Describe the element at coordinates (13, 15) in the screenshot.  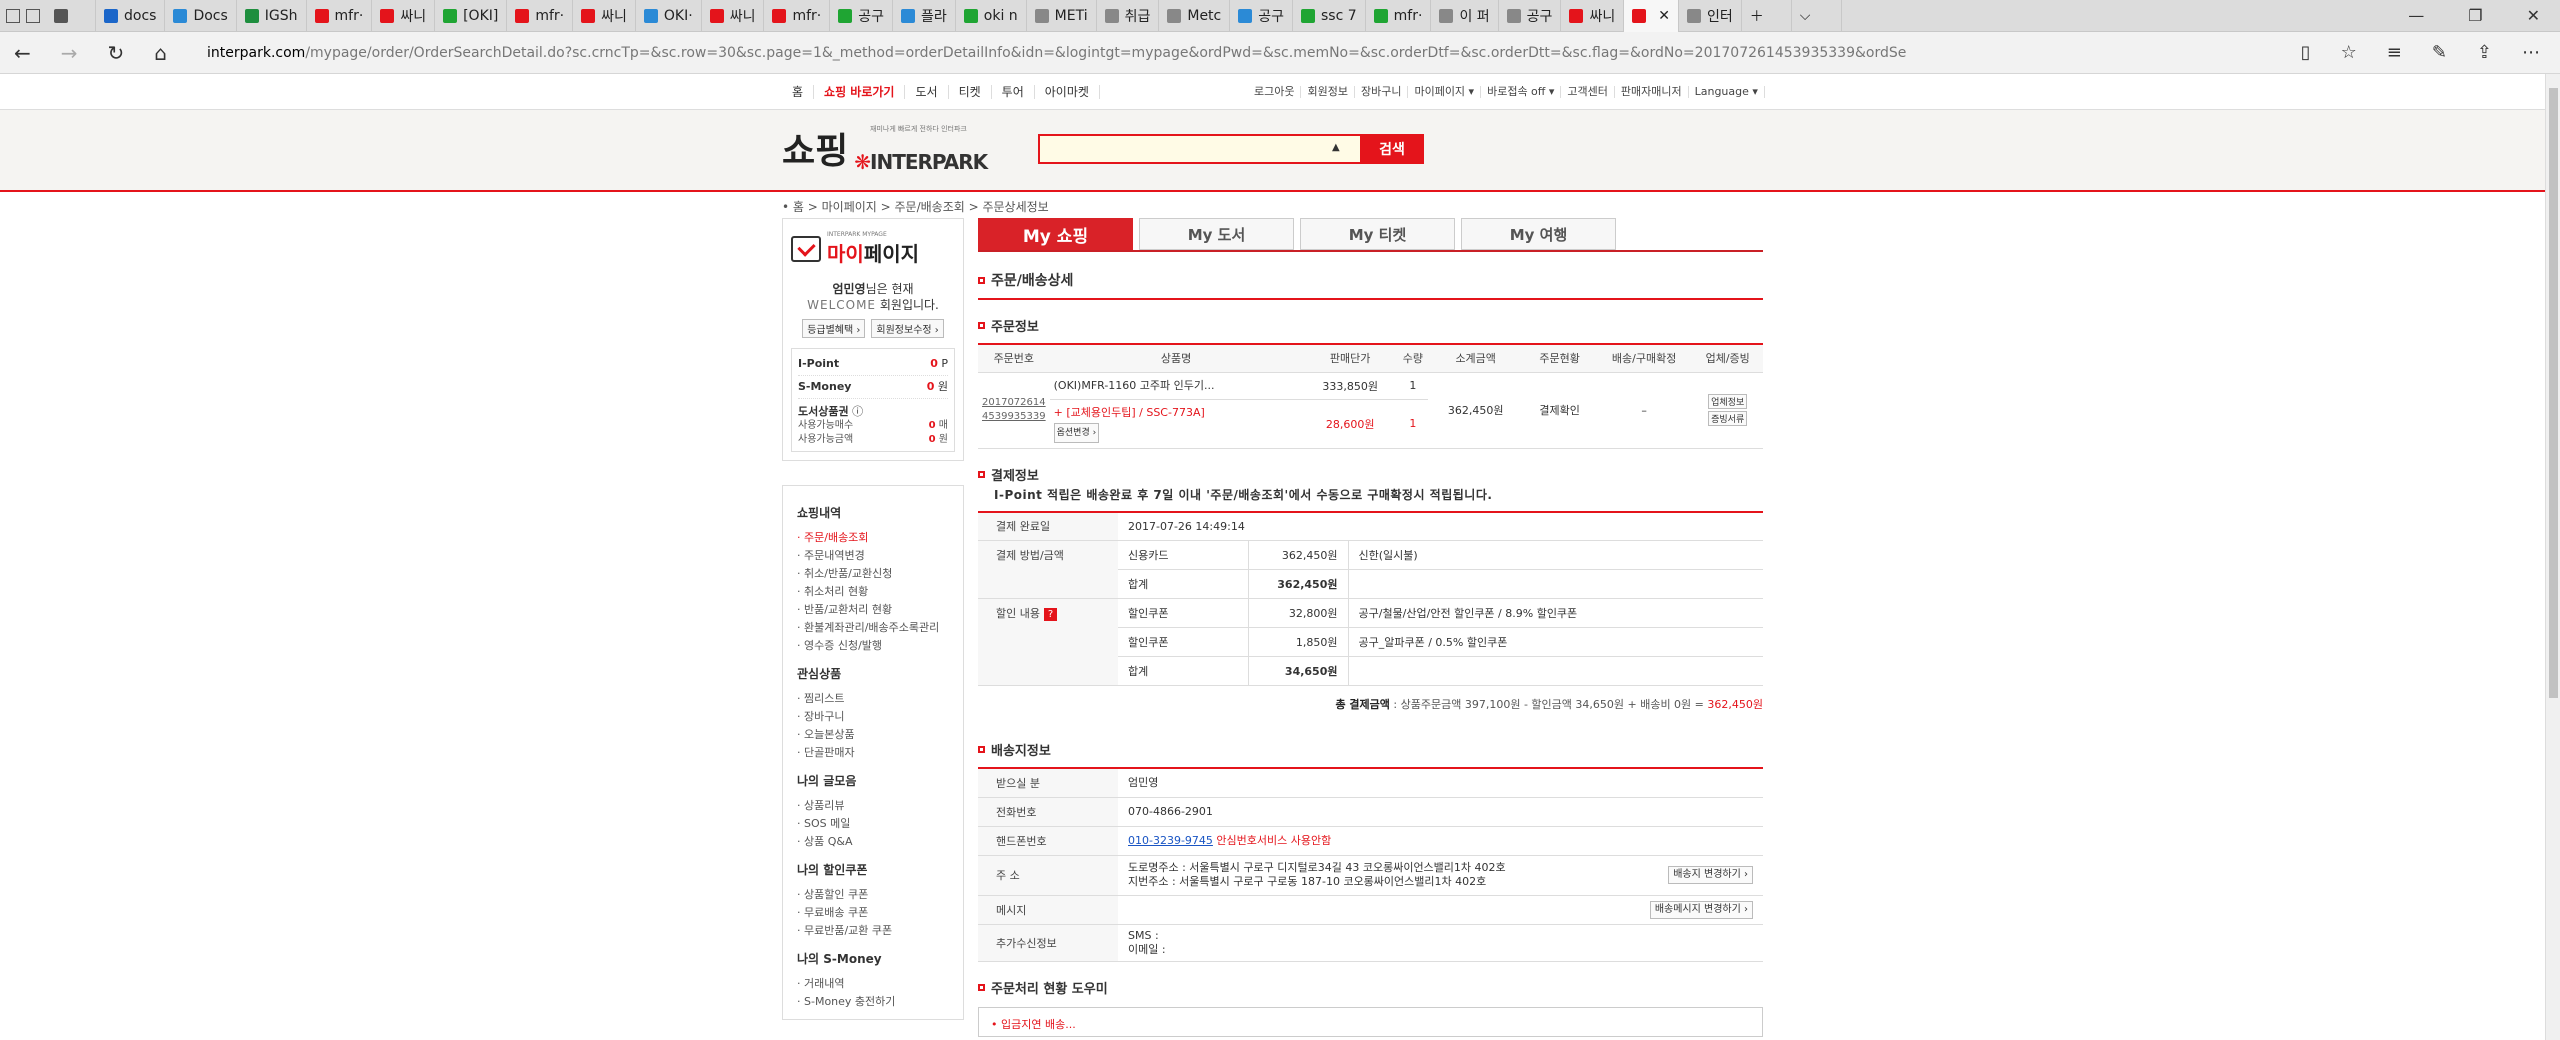
I see `tab-preview-icon` at that location.